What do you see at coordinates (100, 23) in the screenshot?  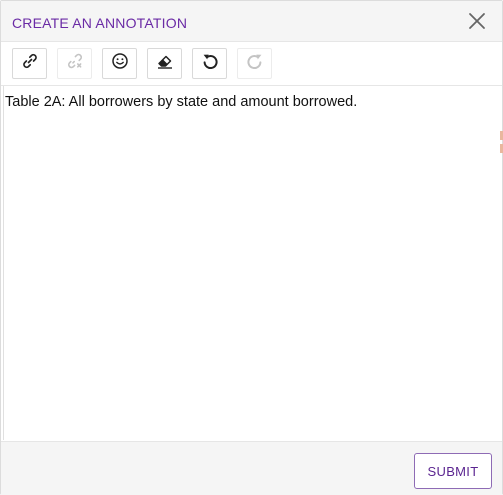 I see `dialog-title: CREATE AN ANNOTATION` at bounding box center [100, 23].